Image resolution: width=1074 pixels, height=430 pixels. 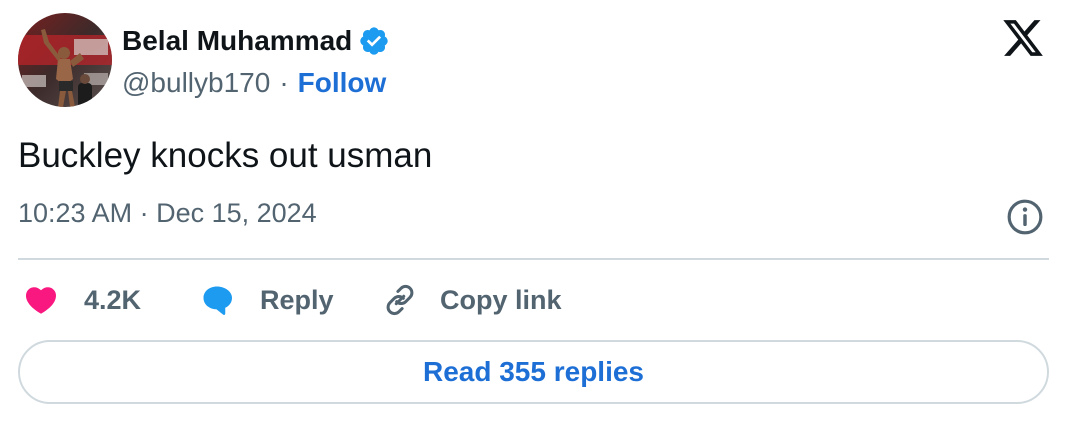 I want to click on link-icon, so click(x=400, y=300).